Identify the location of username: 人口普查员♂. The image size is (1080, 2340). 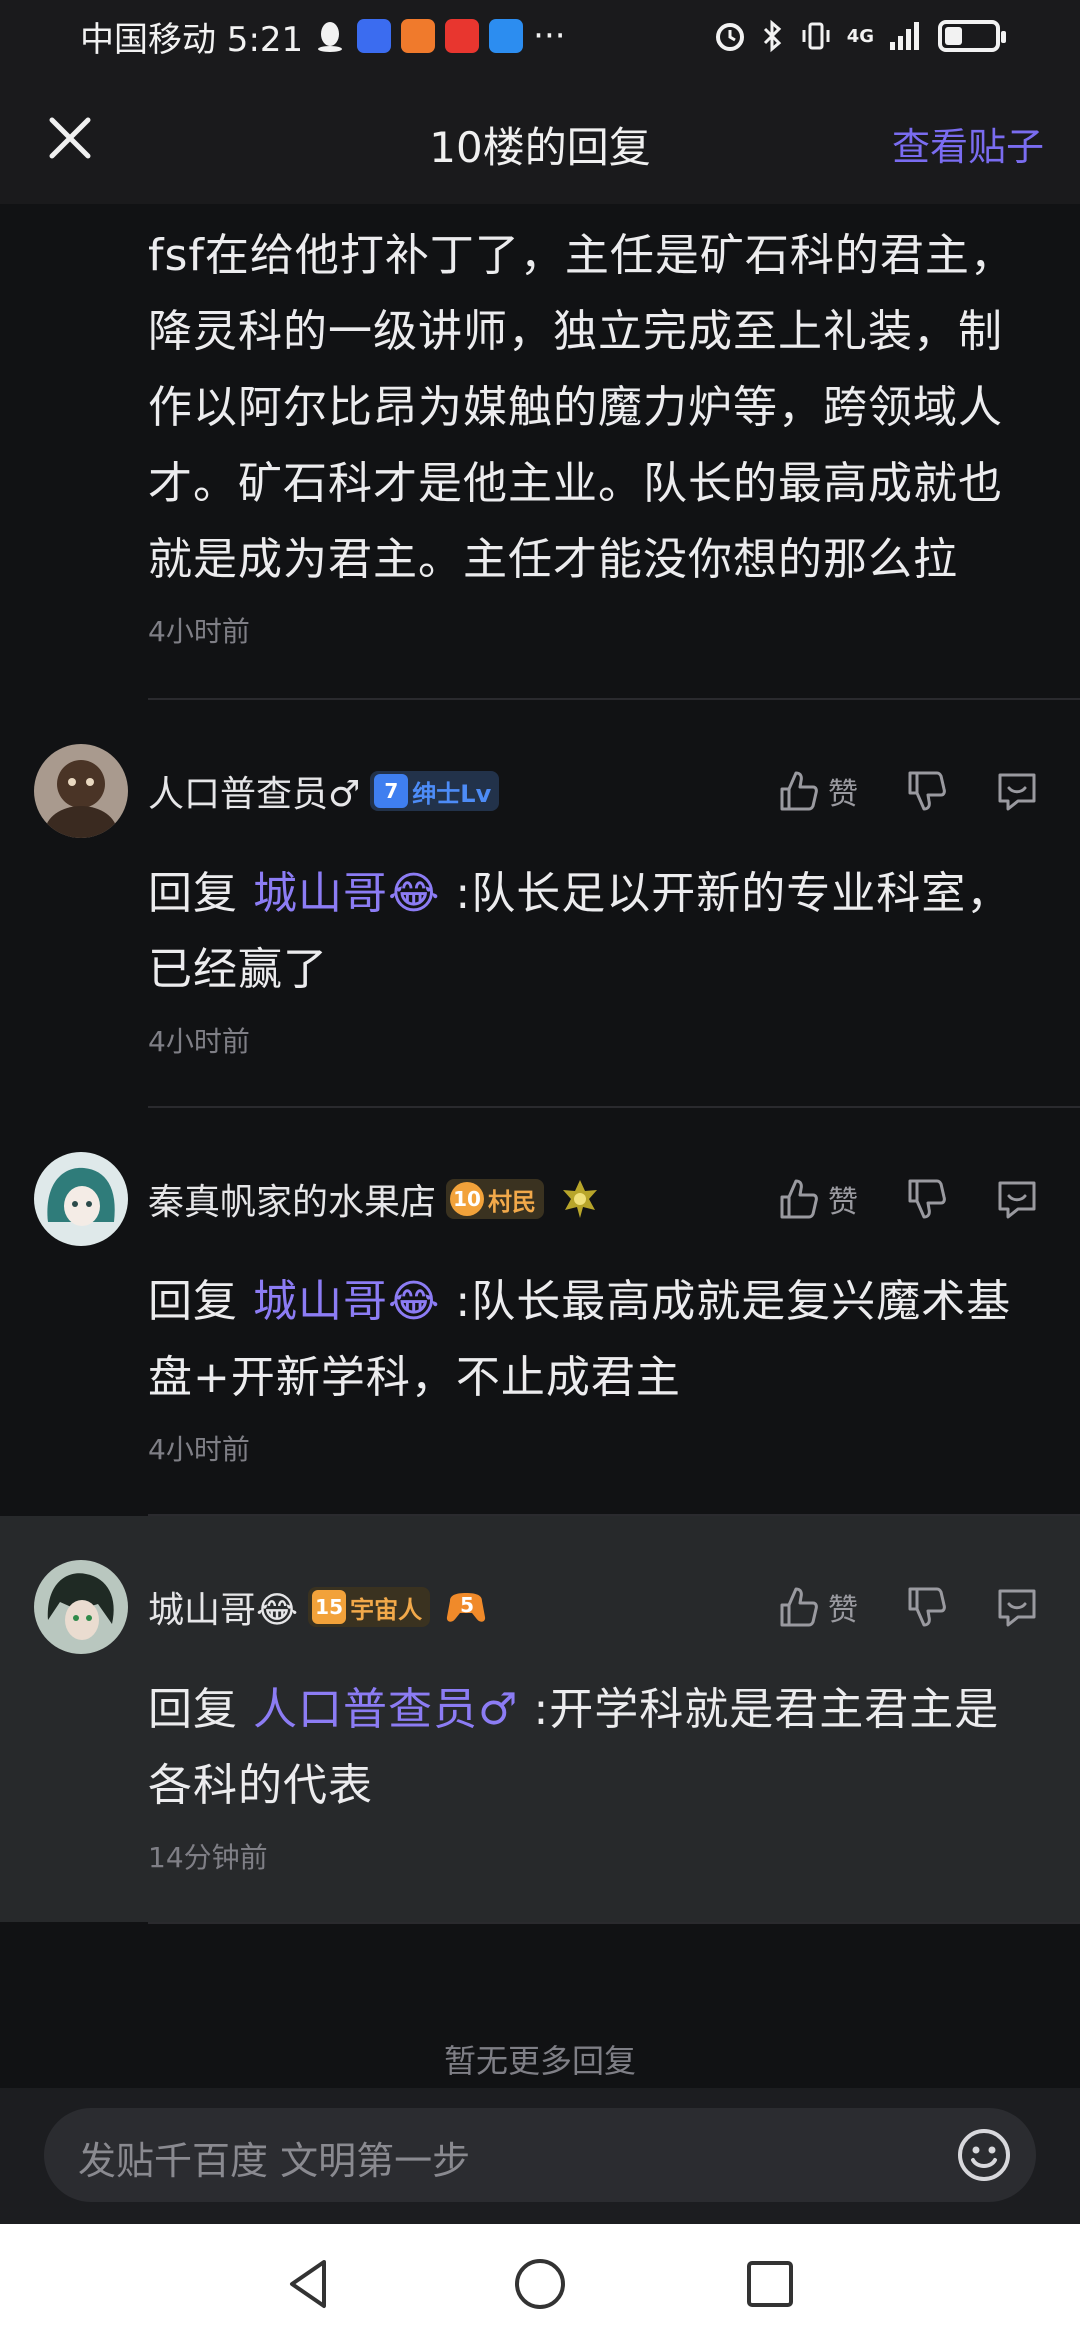
(254, 791).